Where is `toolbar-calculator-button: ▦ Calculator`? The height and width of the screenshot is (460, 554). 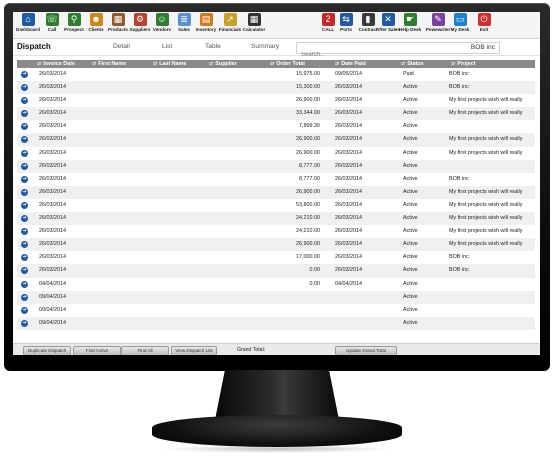
toolbar-calculator-button: ▦ Calculator is located at coordinates (254, 22).